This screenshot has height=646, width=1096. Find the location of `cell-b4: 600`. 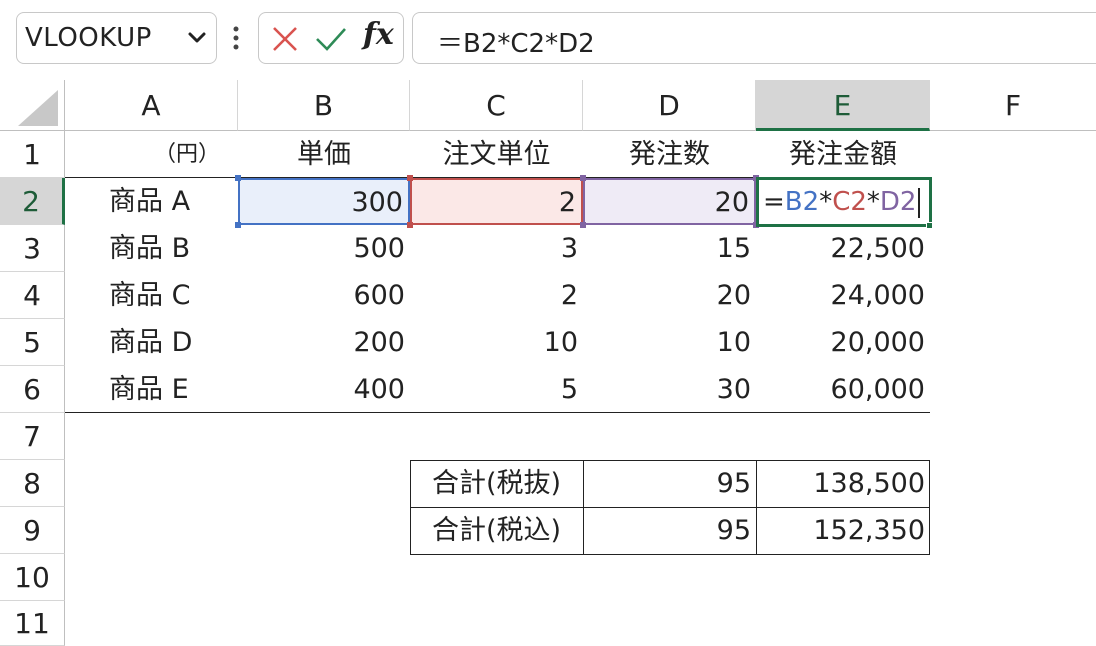

cell-b4: 600 is located at coordinates (324, 295).